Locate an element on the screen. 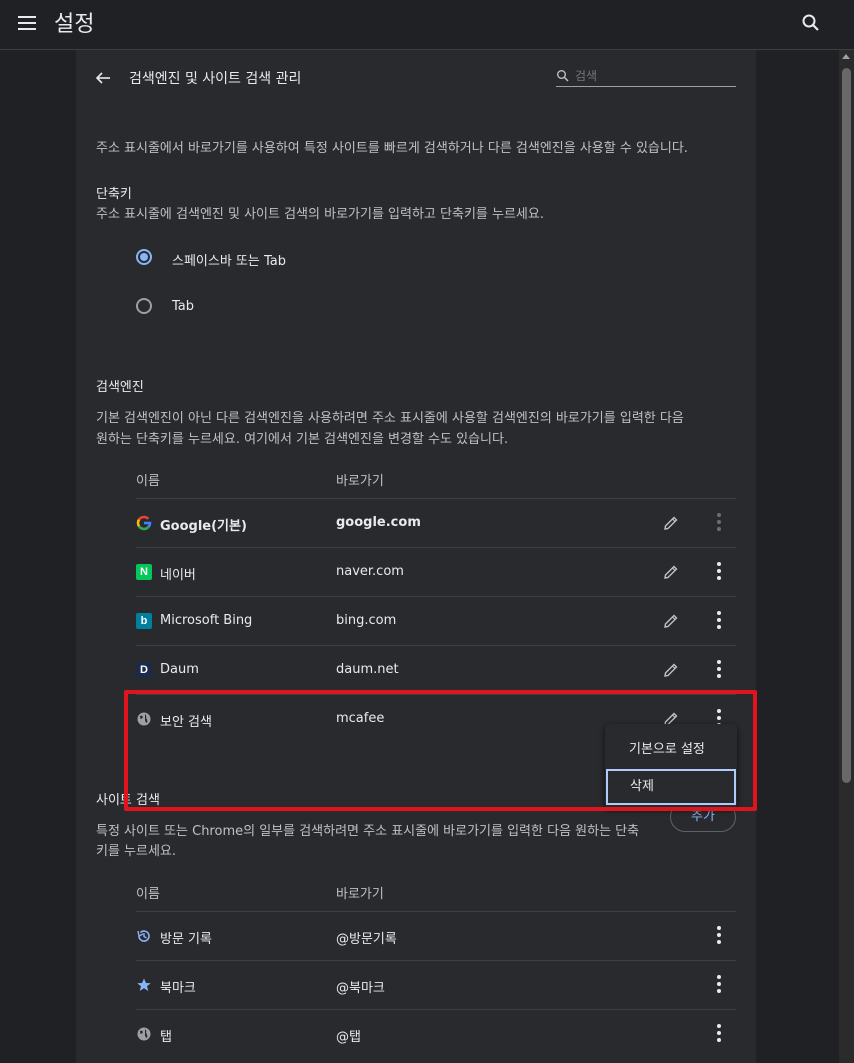 The image size is (854, 1063). site-name: 탭 is located at coordinates (166, 1037).